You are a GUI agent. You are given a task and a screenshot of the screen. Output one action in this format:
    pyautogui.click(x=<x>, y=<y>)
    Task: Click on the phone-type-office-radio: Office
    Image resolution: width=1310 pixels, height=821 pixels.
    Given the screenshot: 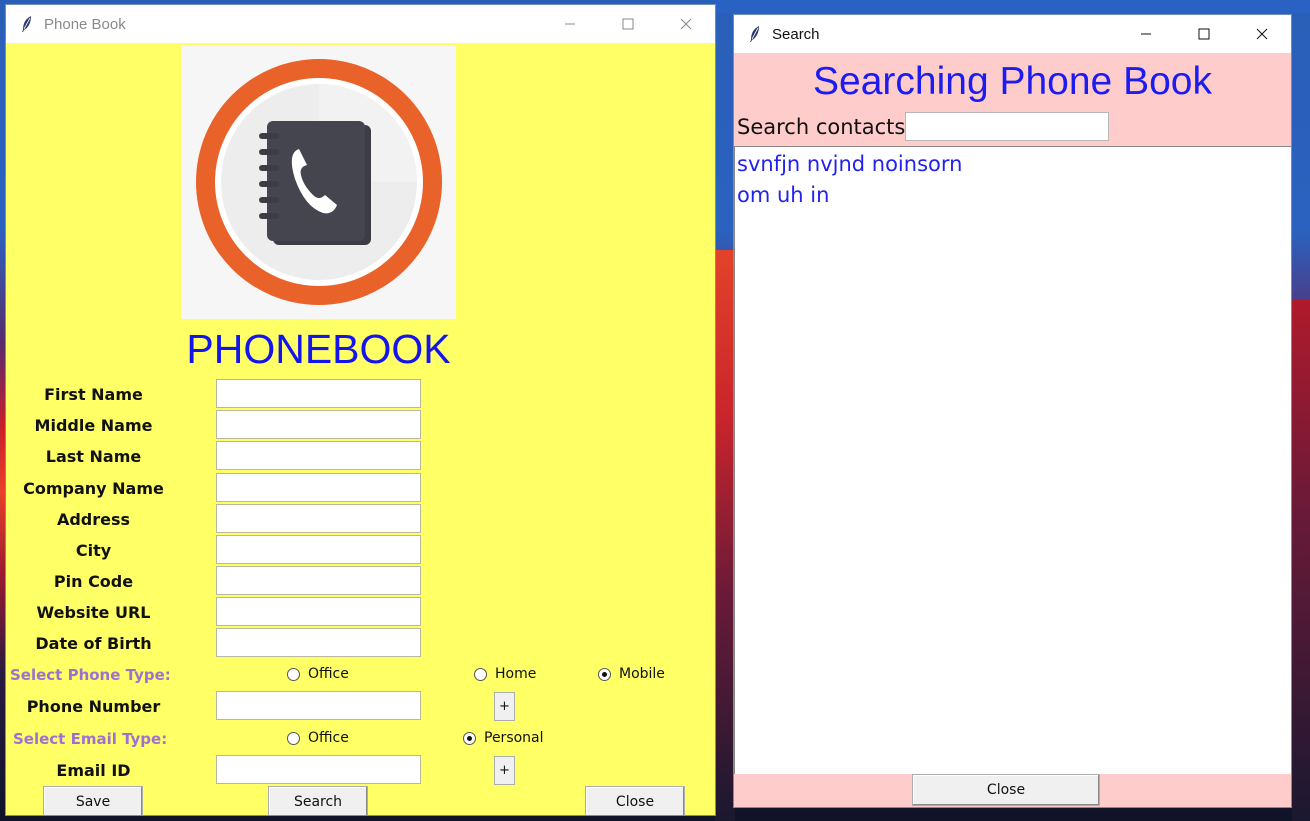 What is the action you would take?
    pyautogui.click(x=318, y=674)
    